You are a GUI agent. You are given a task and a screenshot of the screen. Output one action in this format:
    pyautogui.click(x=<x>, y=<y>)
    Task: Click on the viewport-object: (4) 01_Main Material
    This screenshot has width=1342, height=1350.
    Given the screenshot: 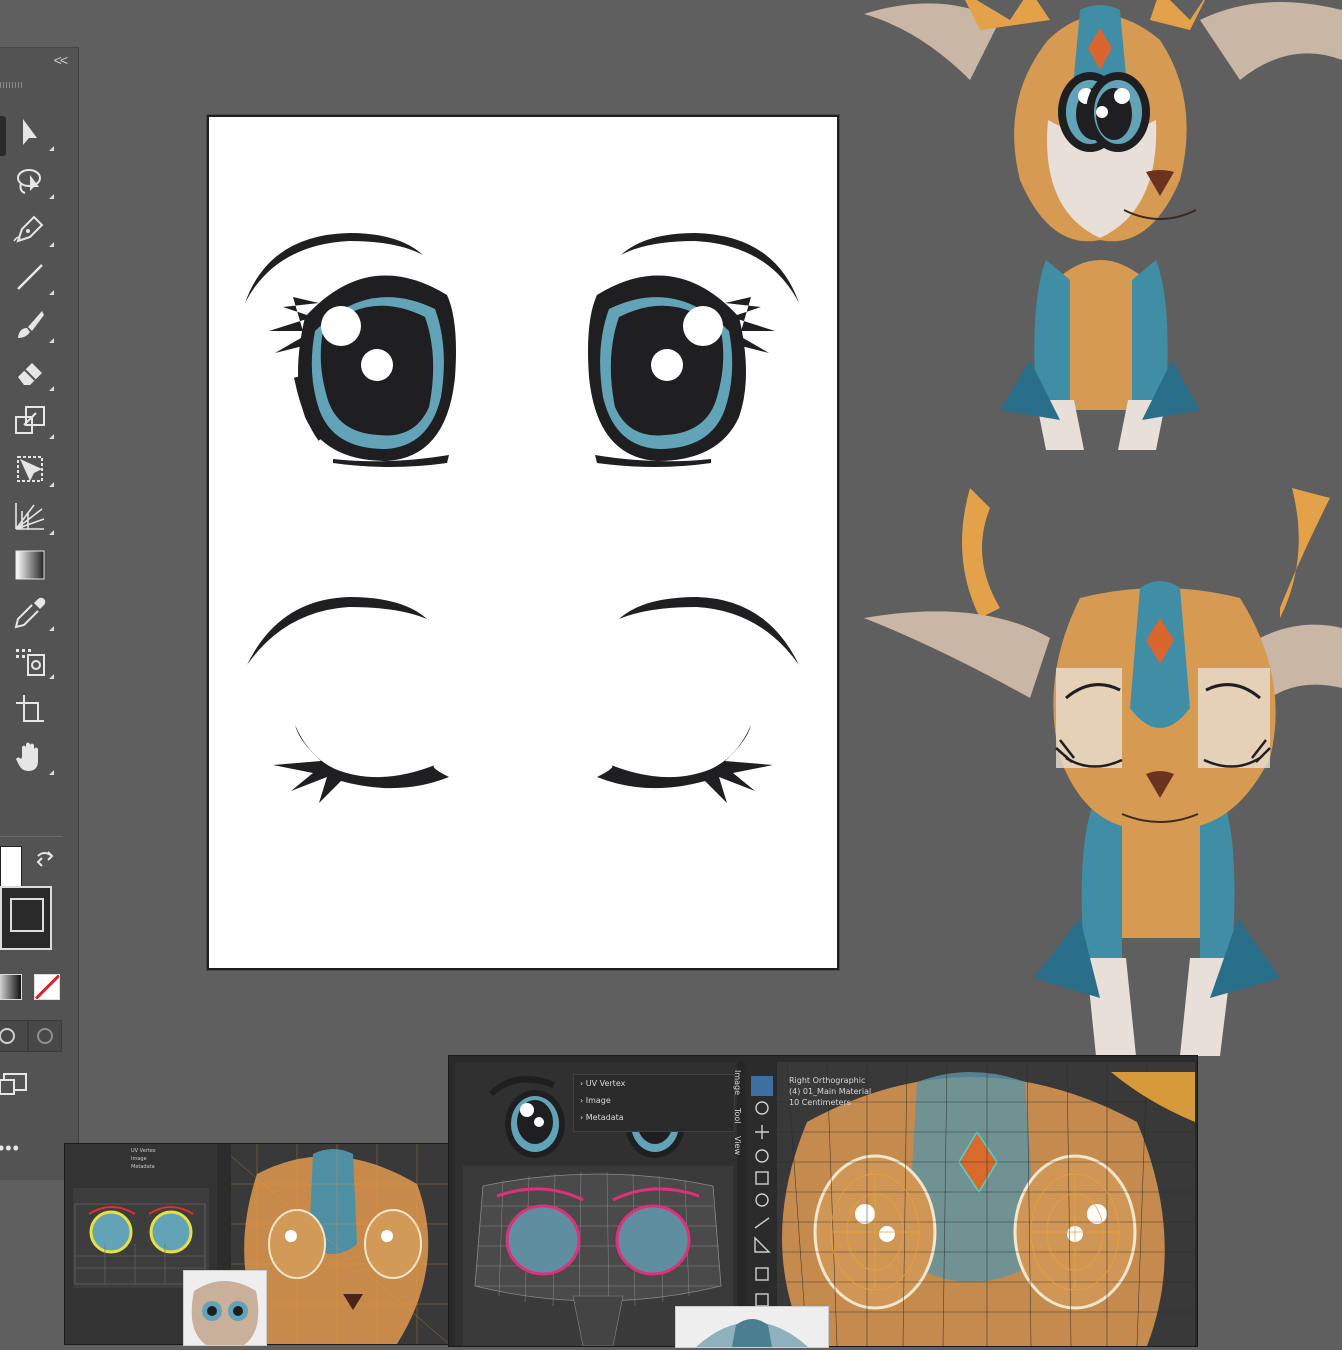 What is the action you would take?
    pyautogui.click(x=830, y=1091)
    